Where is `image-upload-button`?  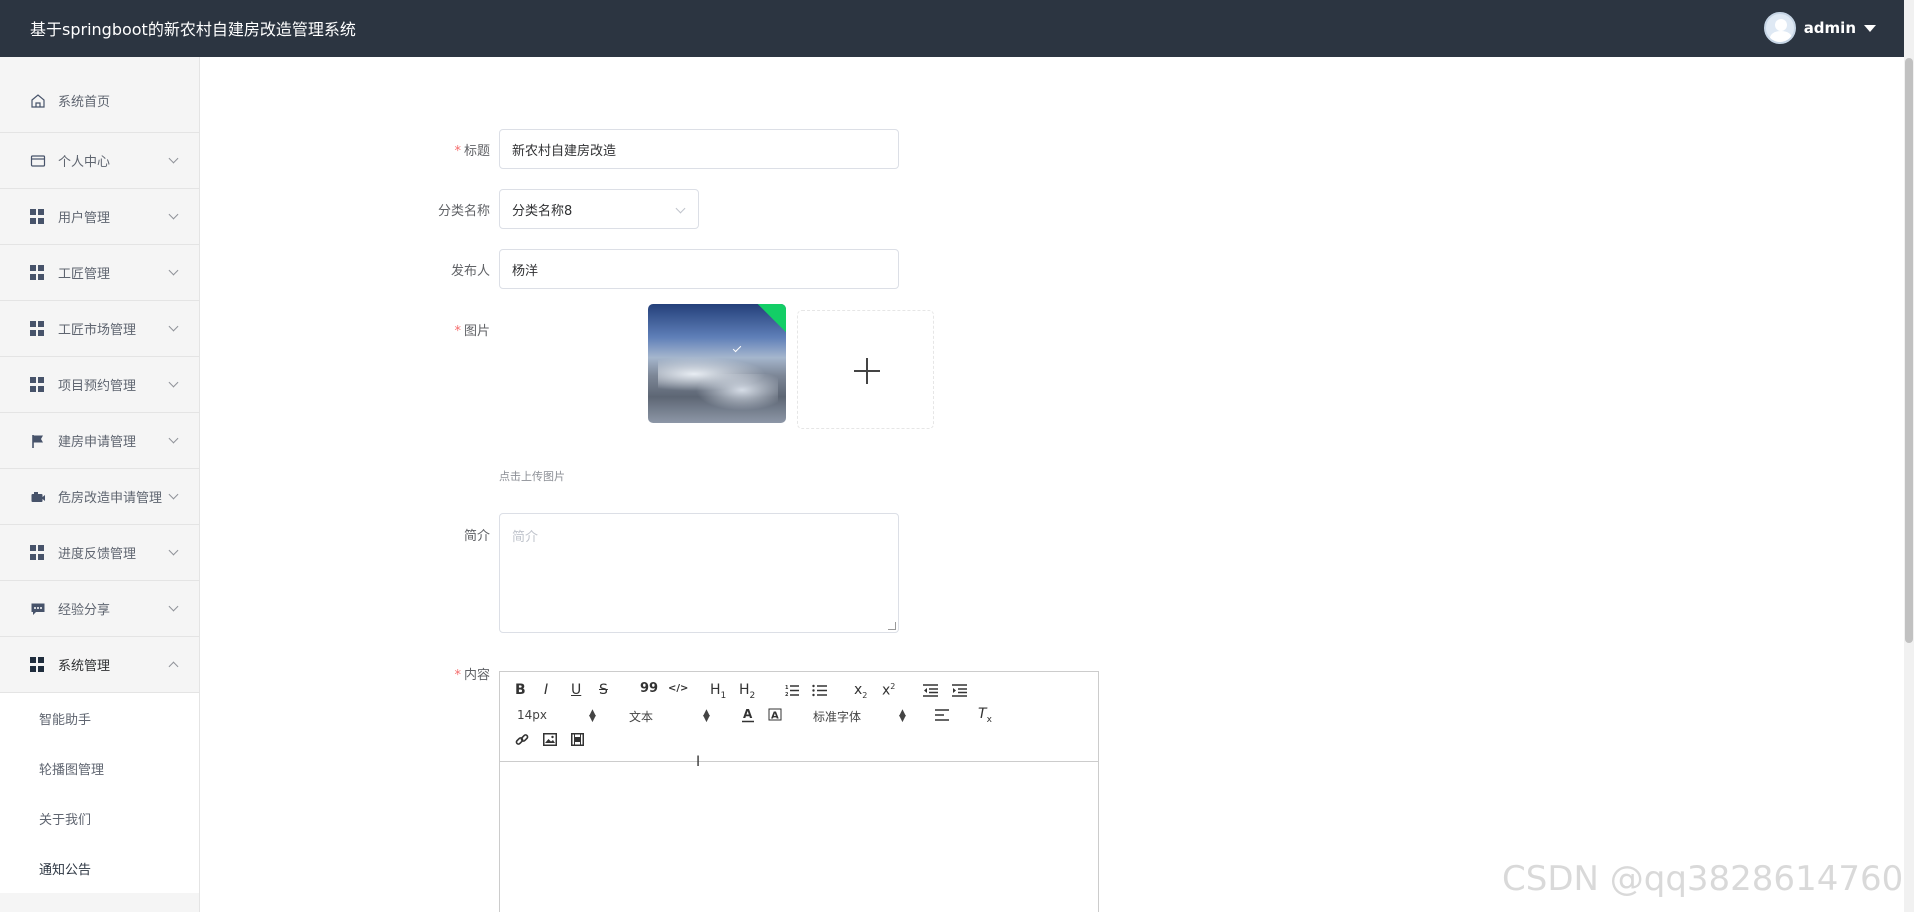
image-upload-button is located at coordinates (865, 369).